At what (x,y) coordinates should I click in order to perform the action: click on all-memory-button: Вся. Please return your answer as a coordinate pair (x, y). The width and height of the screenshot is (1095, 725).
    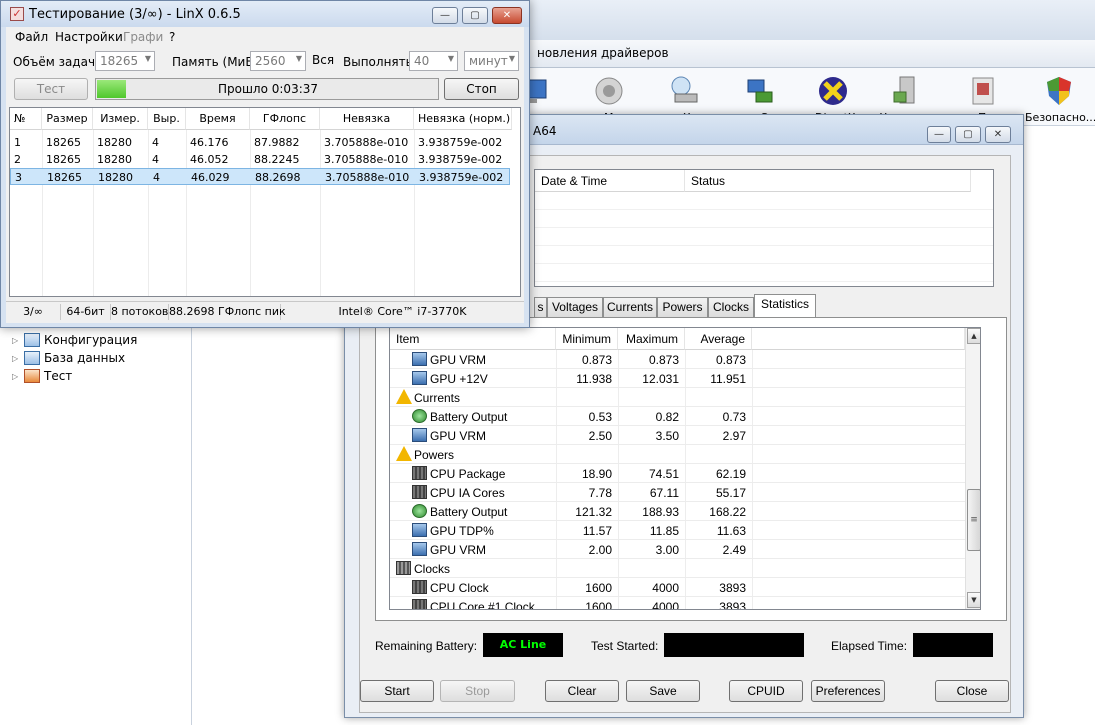
    Looking at the image, I should click on (323, 60).